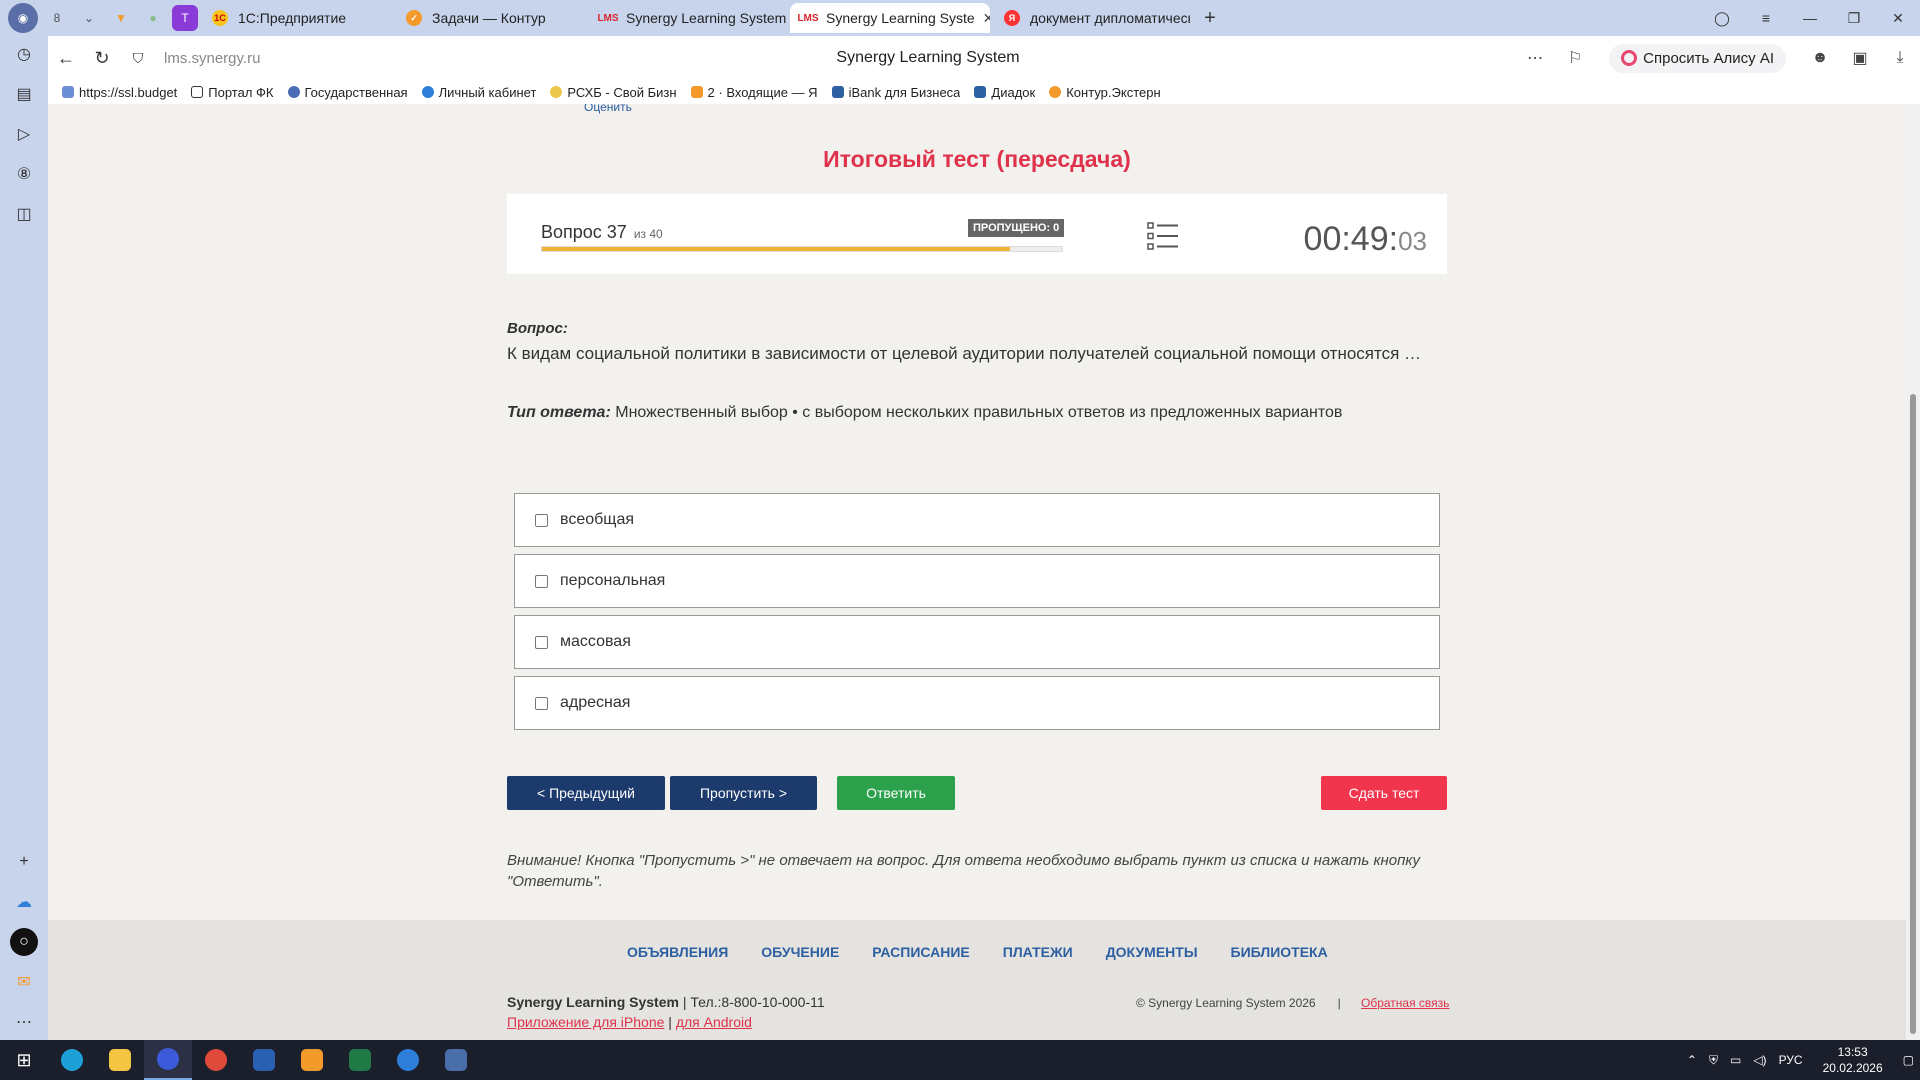 The height and width of the screenshot is (1080, 1920). Describe the element at coordinates (1860, 58) in the screenshot. I see `collections-icon: ▣` at that location.